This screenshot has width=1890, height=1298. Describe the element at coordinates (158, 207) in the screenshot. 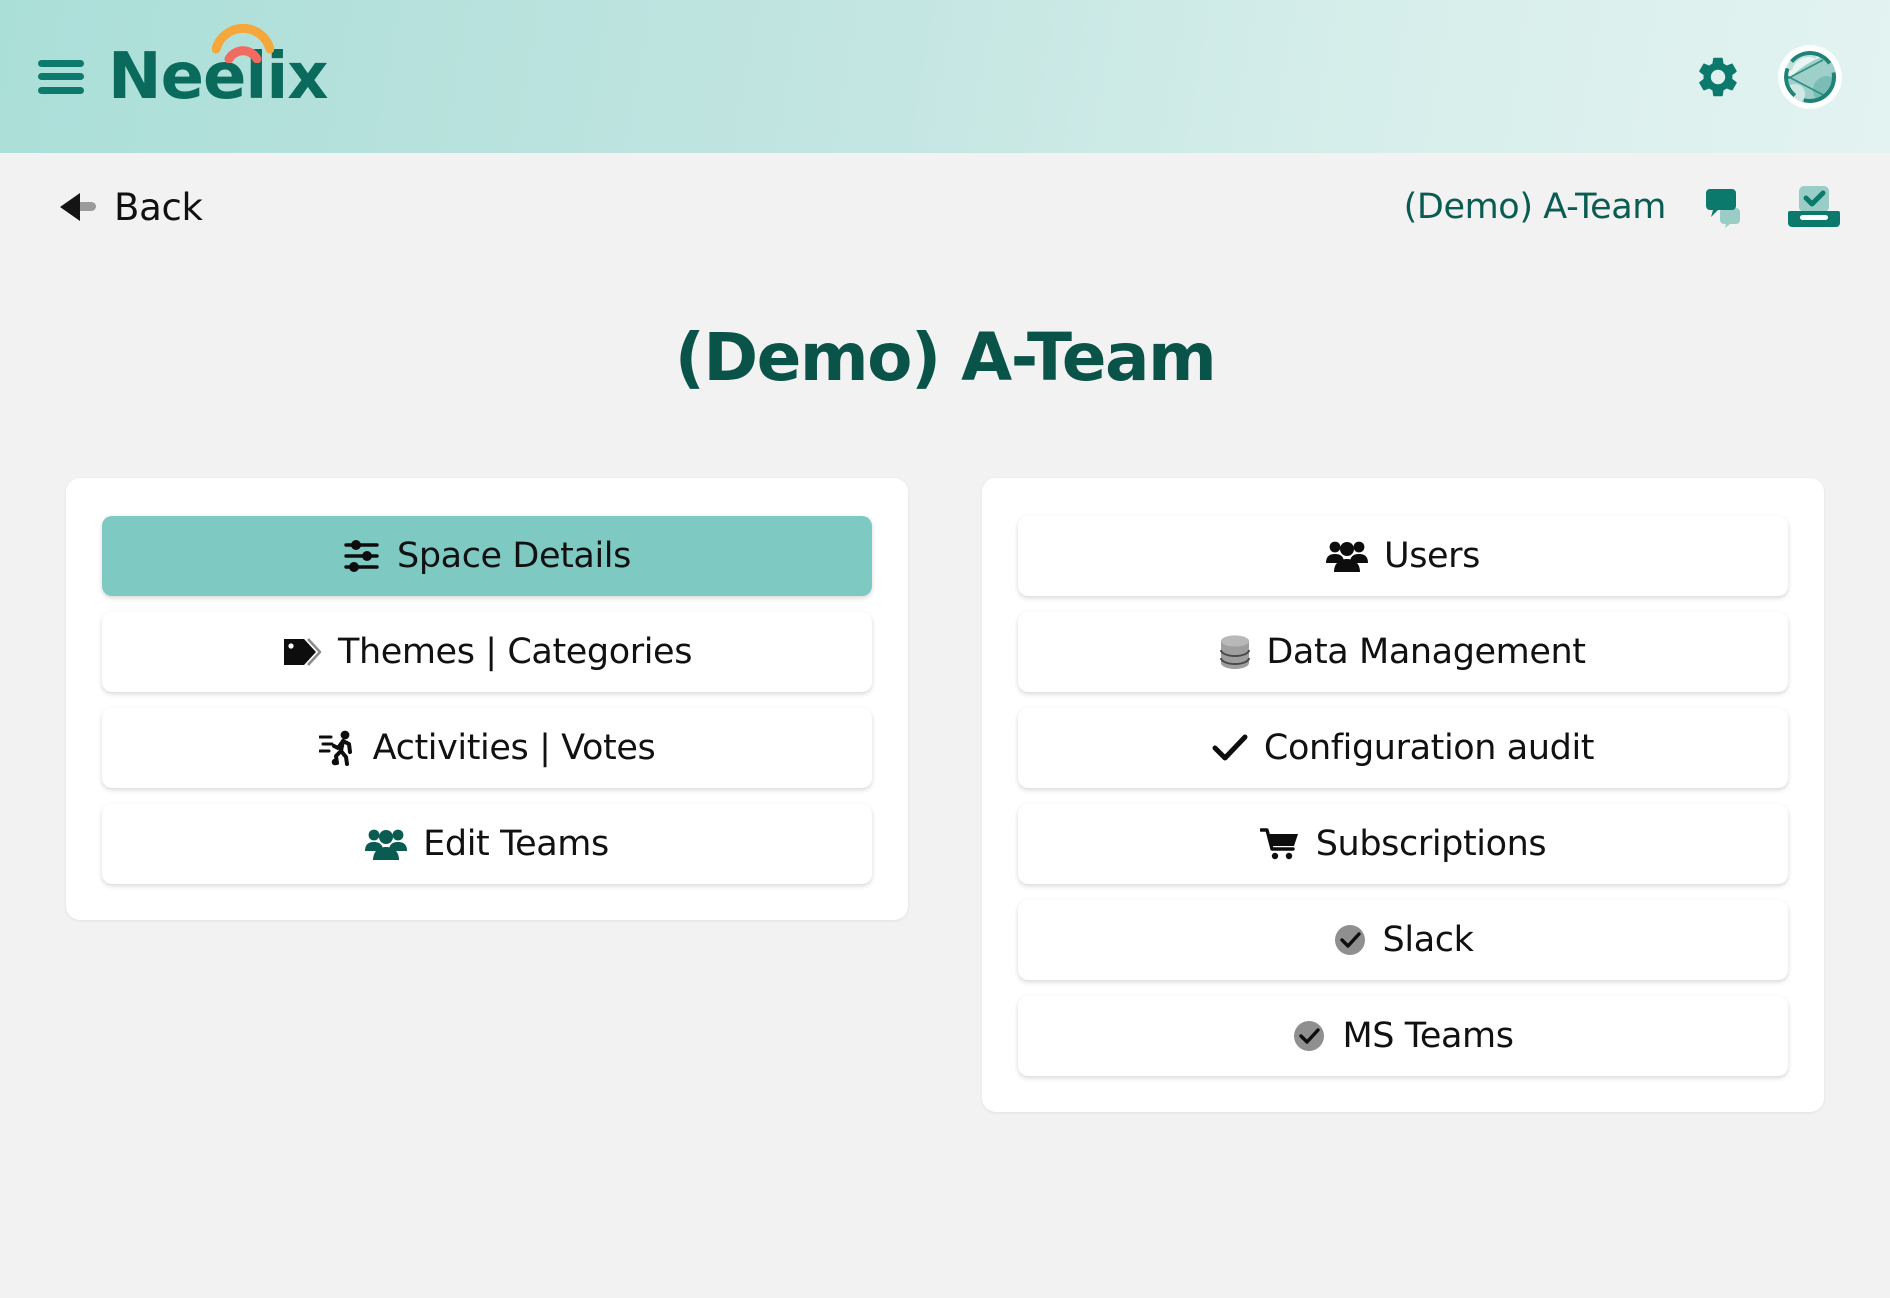

I see `back-label: Back` at that location.